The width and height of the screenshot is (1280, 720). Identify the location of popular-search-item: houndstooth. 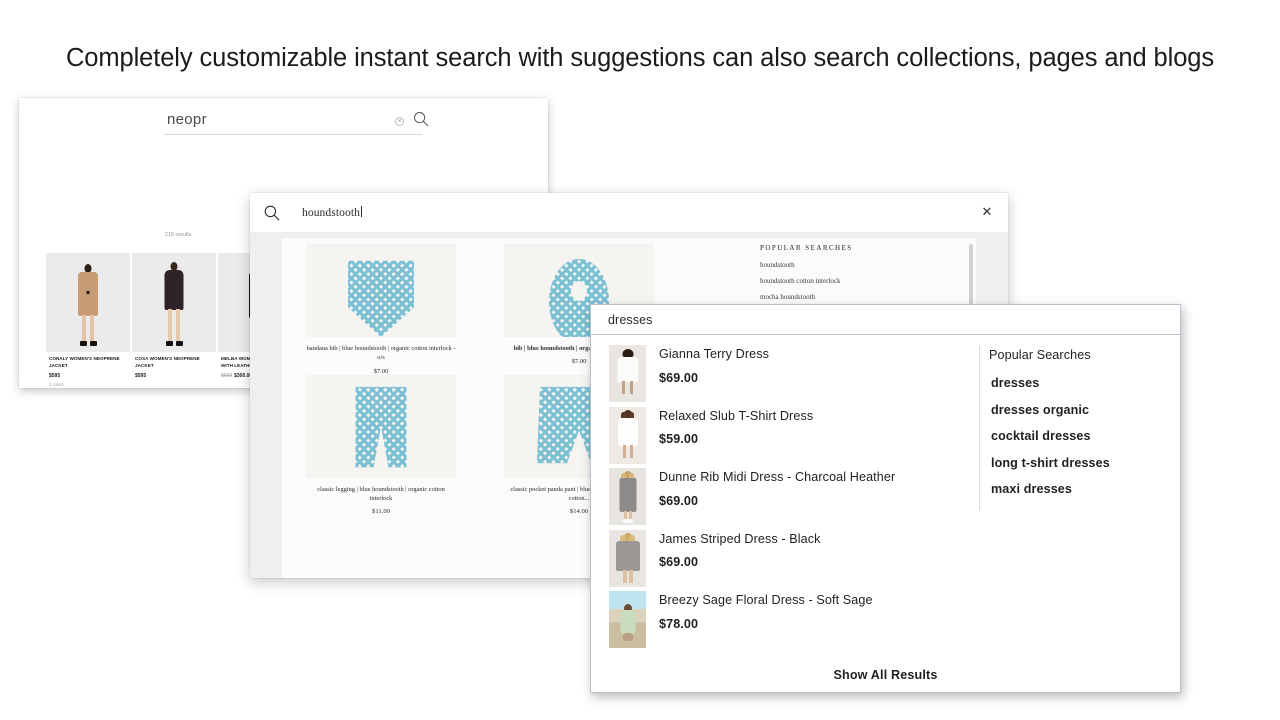
(868, 265).